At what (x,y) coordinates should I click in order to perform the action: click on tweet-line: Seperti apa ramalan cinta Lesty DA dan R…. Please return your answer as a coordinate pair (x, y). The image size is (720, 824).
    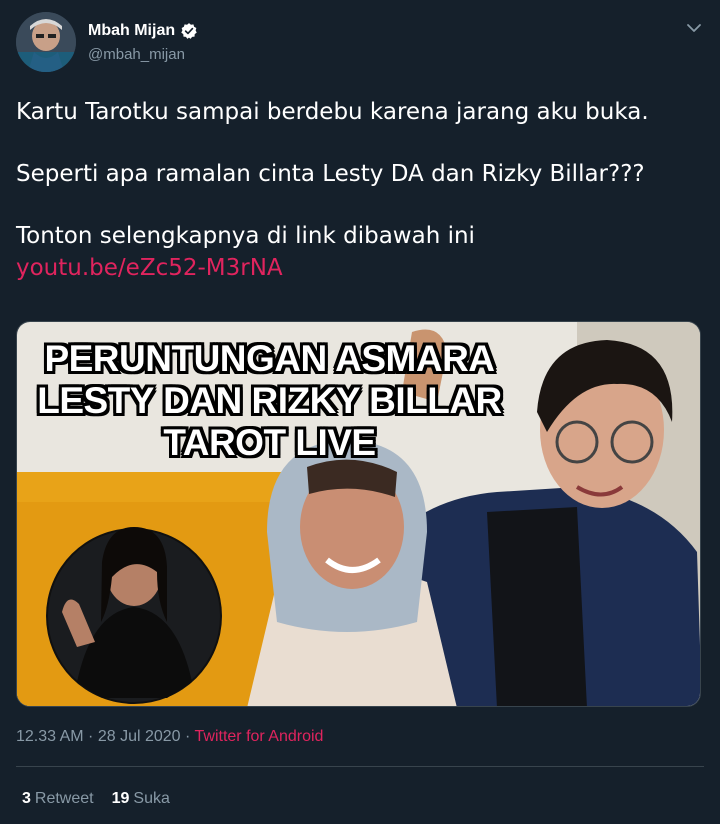
    Looking at the image, I should click on (330, 174).